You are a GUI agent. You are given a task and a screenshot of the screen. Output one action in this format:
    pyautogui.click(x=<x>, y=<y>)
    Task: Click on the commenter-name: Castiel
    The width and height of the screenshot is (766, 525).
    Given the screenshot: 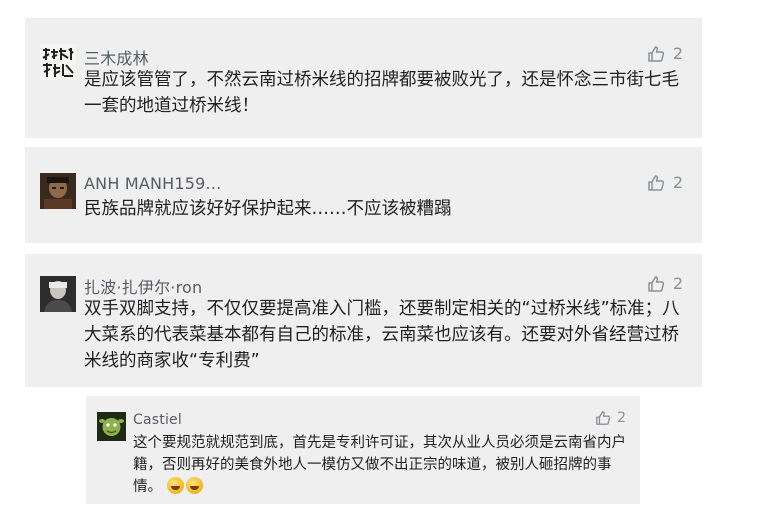 What is the action you would take?
    pyautogui.click(x=157, y=420)
    